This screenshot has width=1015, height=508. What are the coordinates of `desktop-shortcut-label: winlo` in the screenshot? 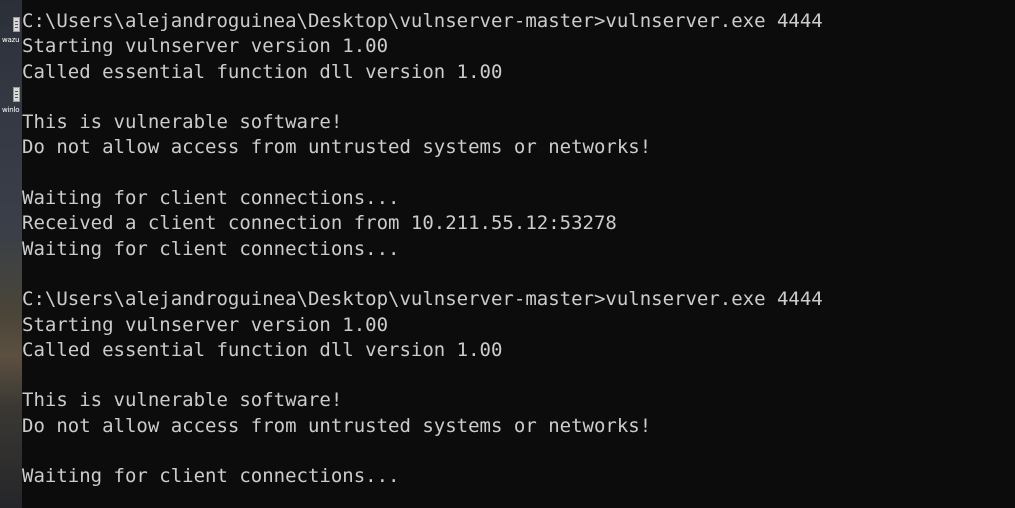 It's located at (11, 110).